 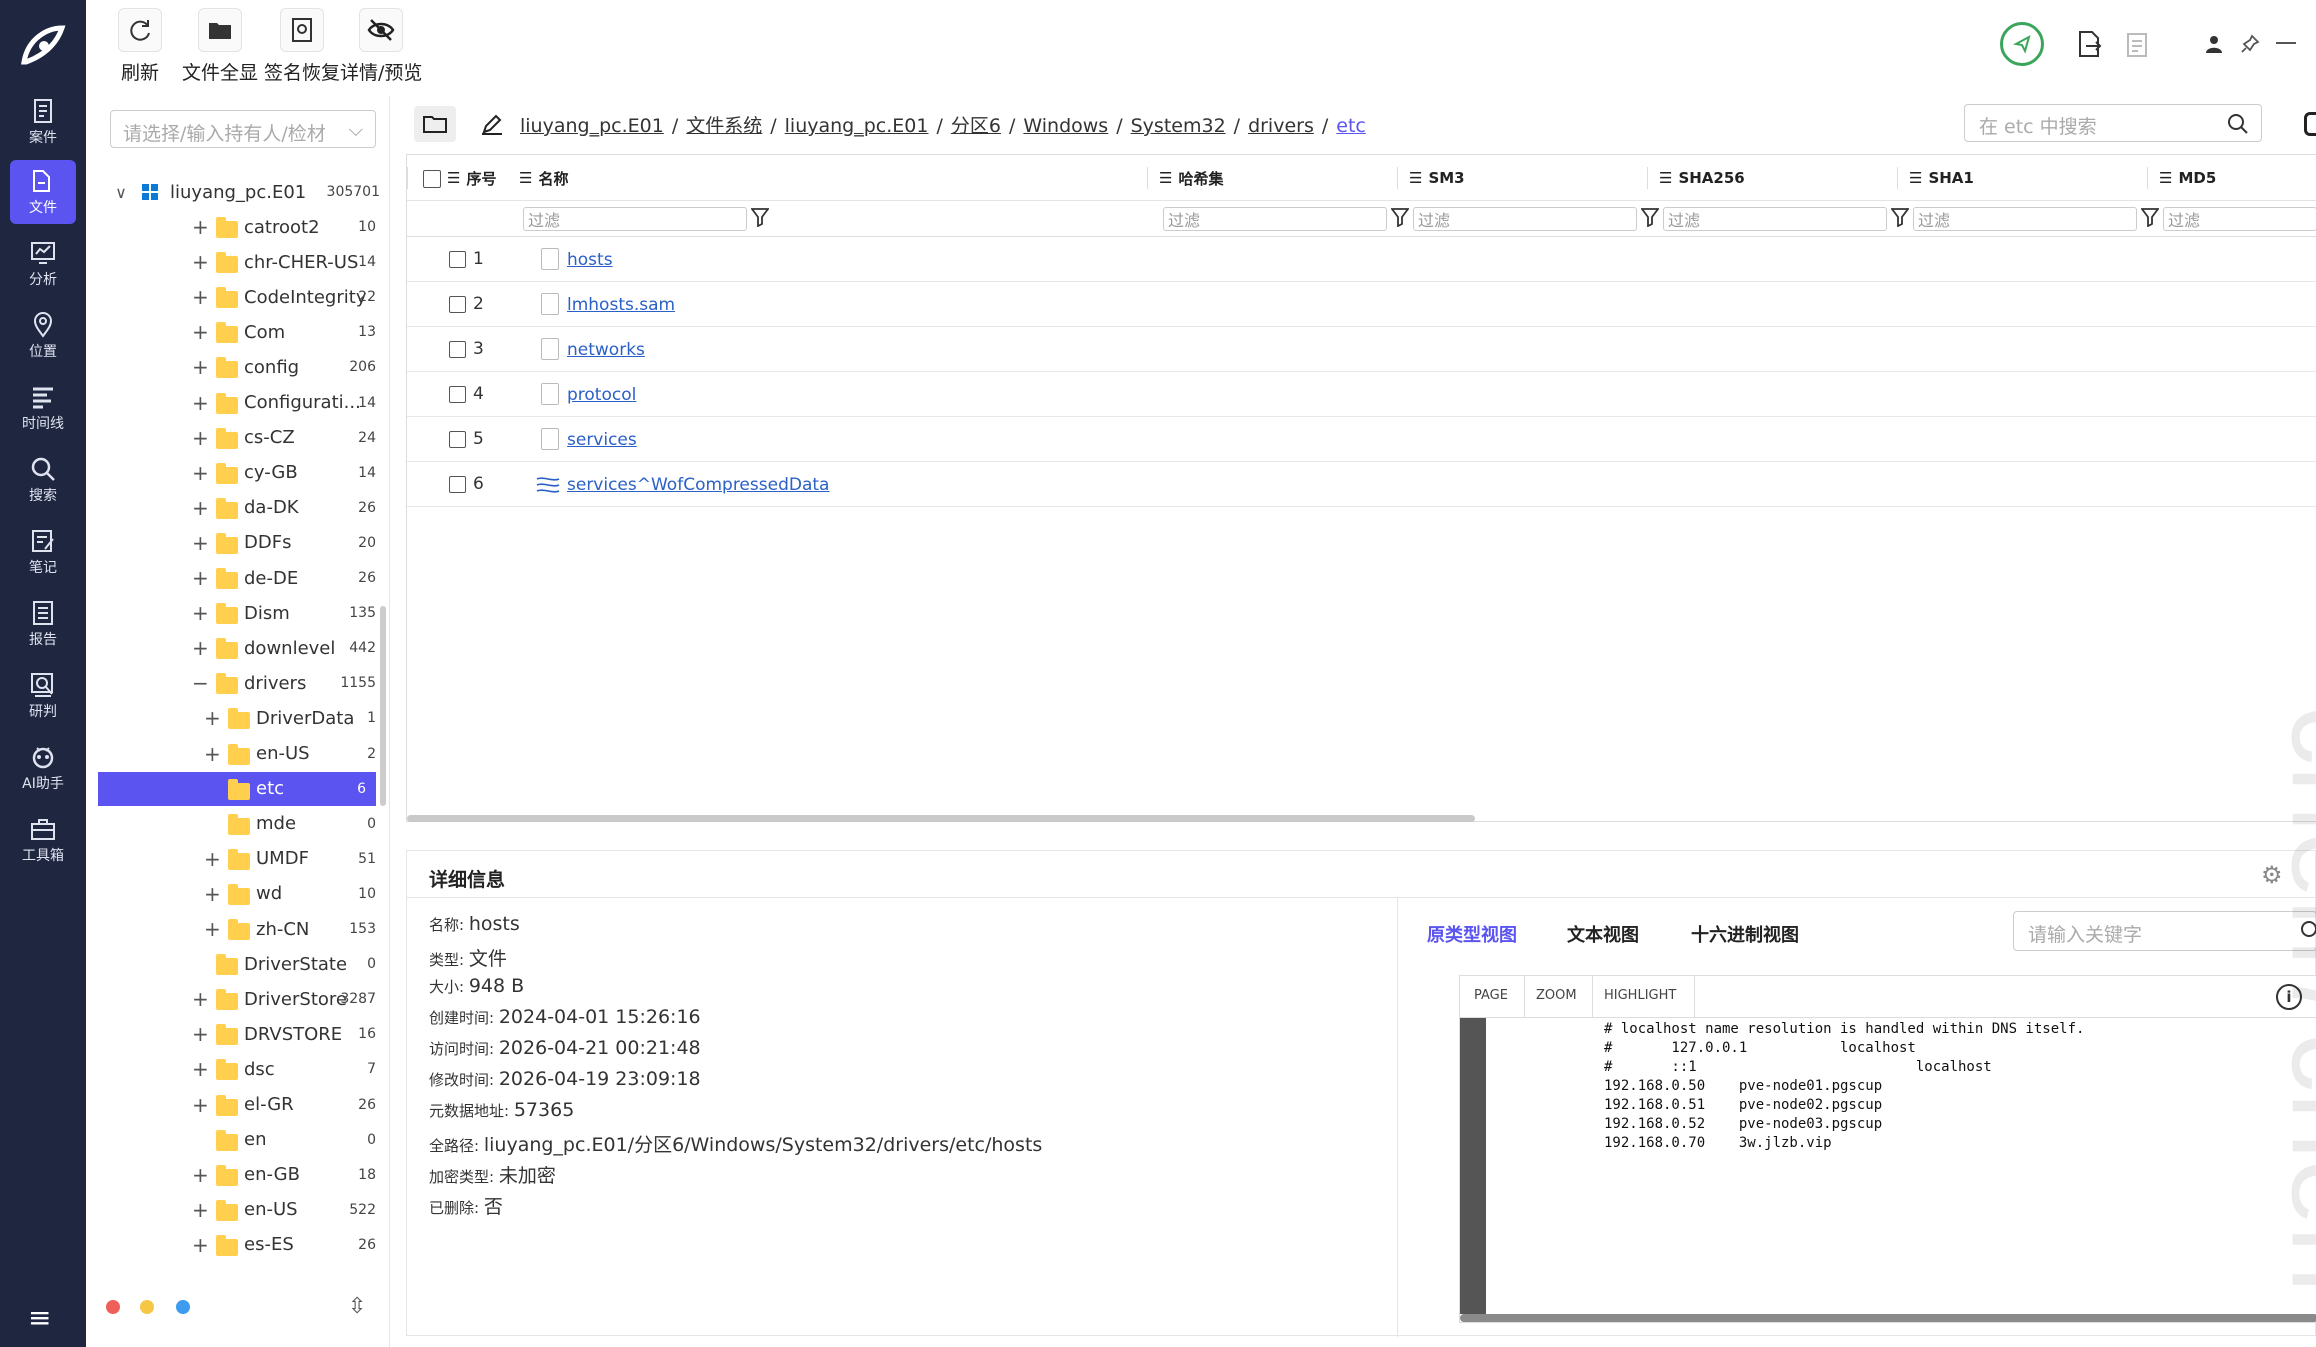 What do you see at coordinates (543, 178) in the screenshot?
I see `column-header: ☰ 名称` at bounding box center [543, 178].